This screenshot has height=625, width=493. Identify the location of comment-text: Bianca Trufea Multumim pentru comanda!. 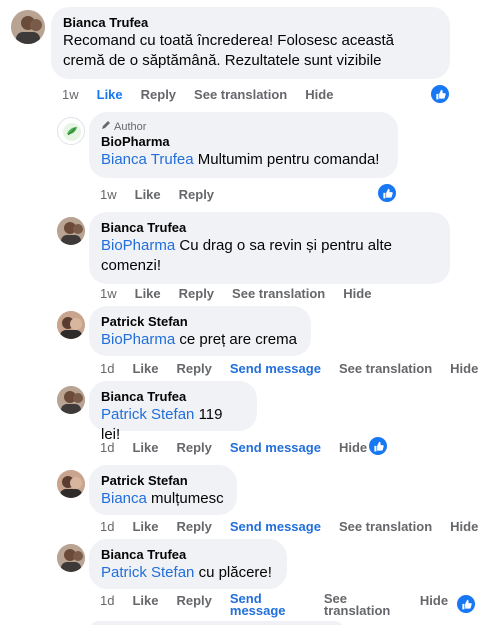
(240, 159).